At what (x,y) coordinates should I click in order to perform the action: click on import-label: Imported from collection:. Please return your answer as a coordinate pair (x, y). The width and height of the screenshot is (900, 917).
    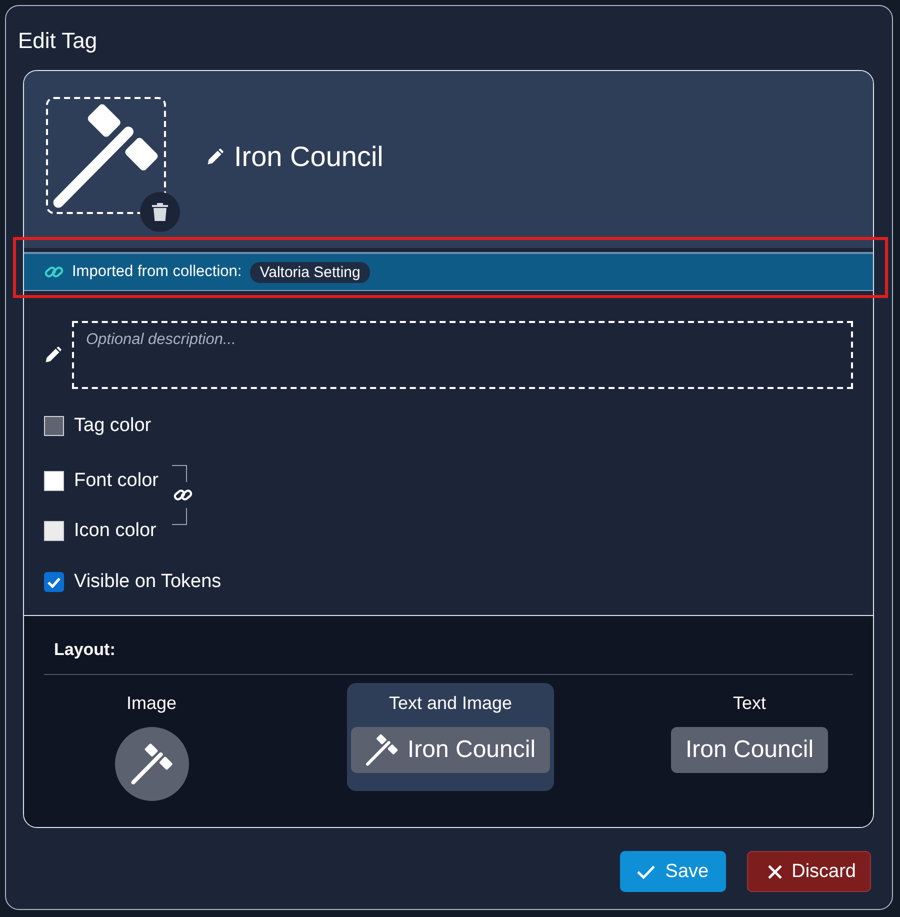
    Looking at the image, I should click on (157, 272).